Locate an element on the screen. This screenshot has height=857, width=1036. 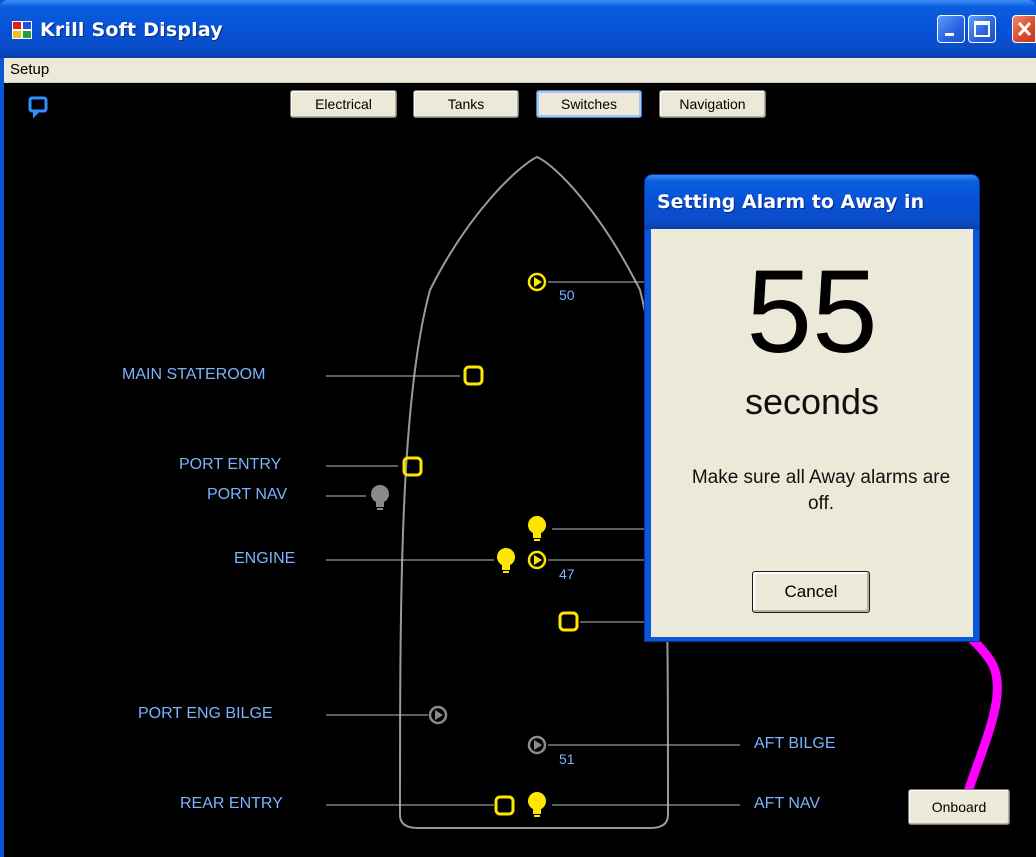
label-engine: ENGINE is located at coordinates (265, 558).